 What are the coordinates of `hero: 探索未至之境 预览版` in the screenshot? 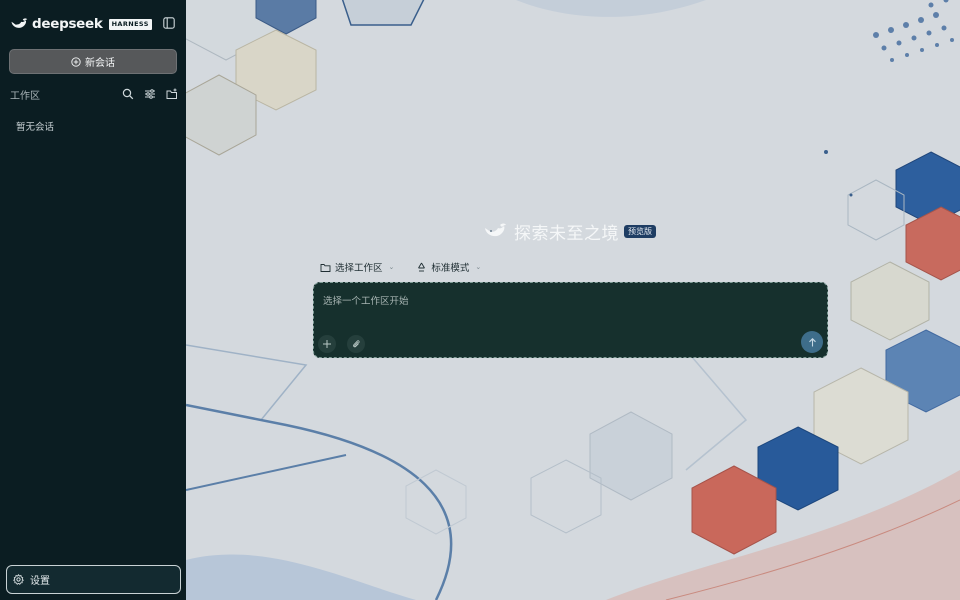 It's located at (569, 232).